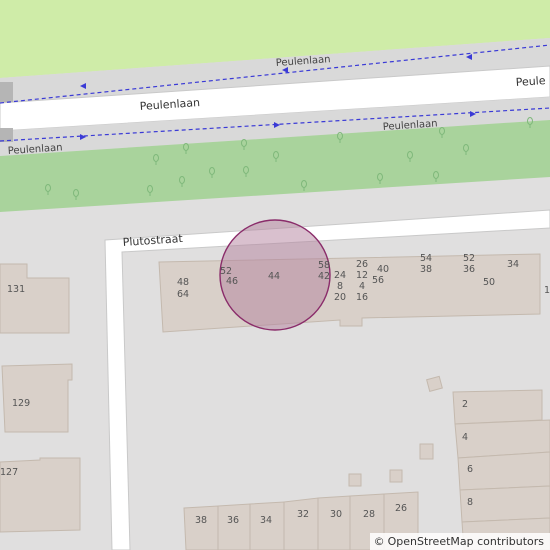 Image resolution: width=550 pixels, height=550 pixels. Describe the element at coordinates (469, 258) in the screenshot. I see `hn-52b: 52` at that location.